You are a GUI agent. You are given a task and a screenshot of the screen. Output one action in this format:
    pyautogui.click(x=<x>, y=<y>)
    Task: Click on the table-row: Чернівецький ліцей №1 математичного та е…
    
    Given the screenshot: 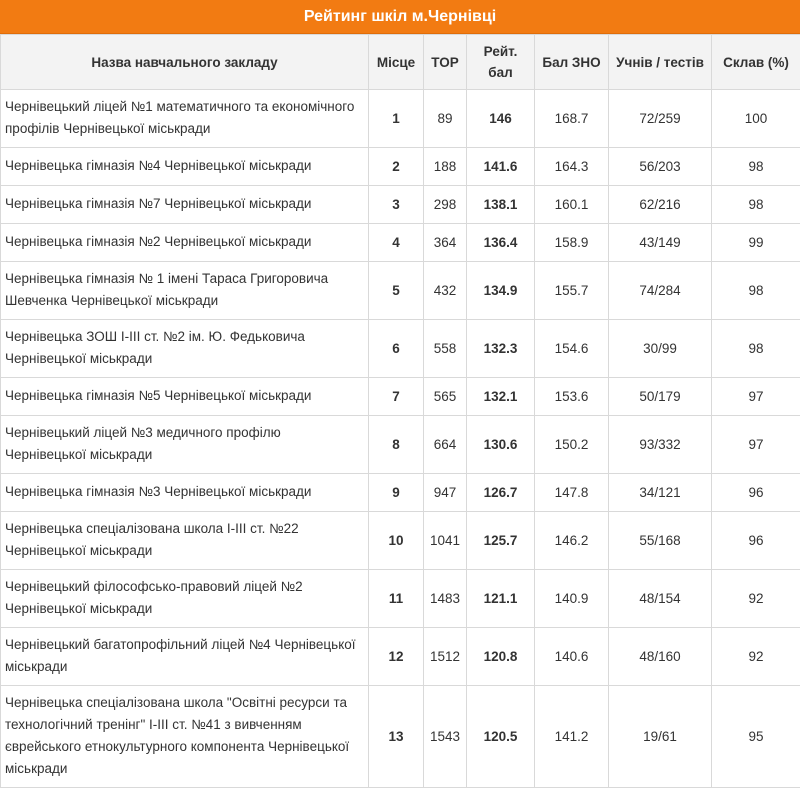 What is the action you would take?
    pyautogui.click(x=400, y=119)
    